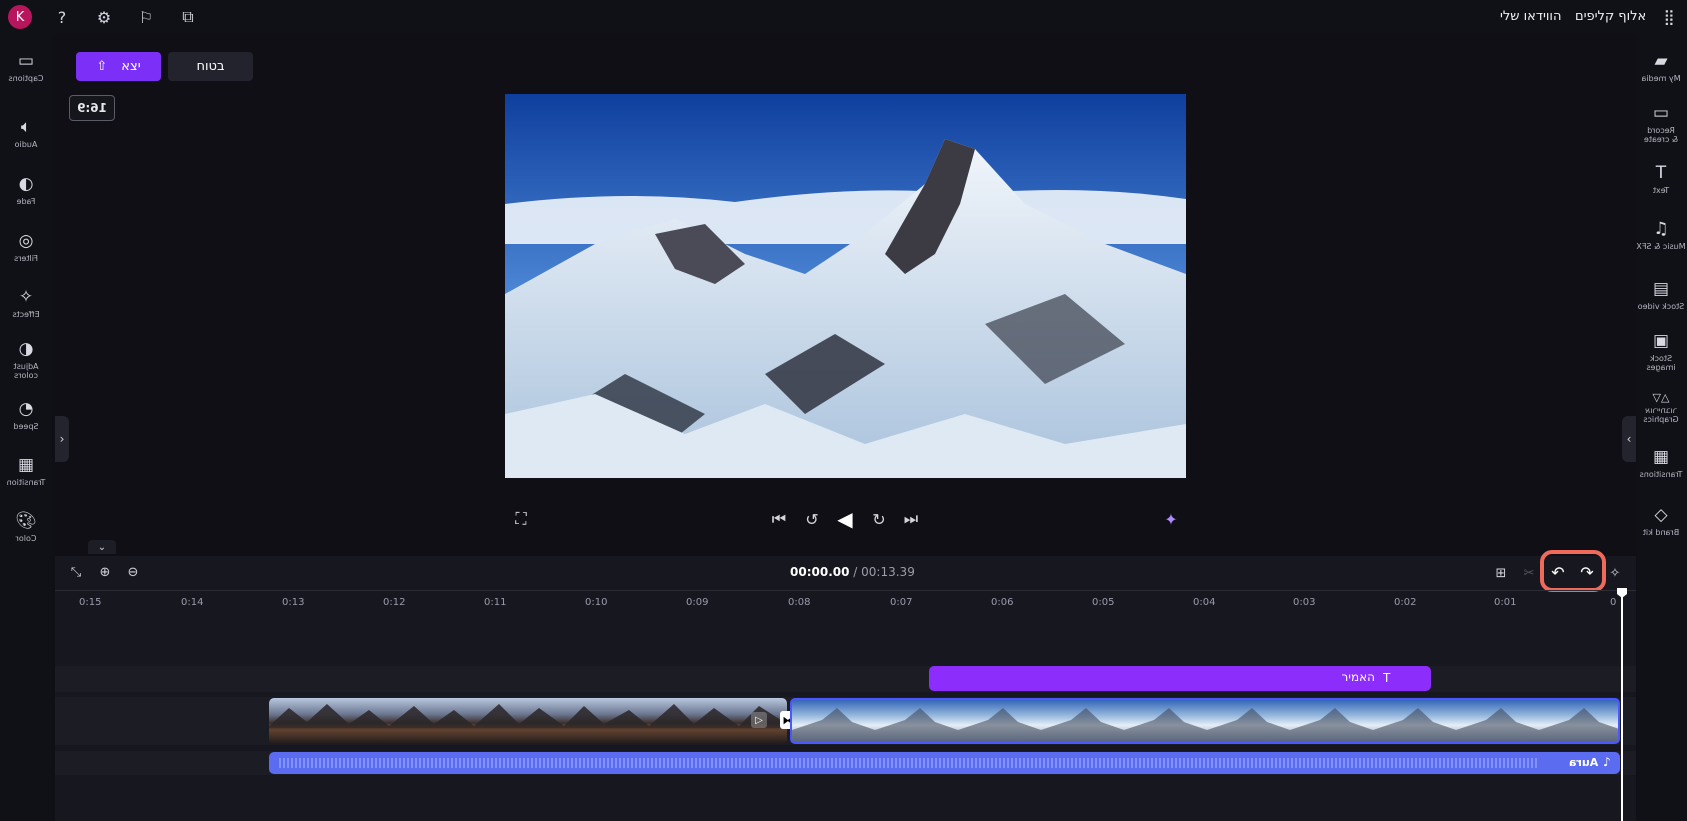 This screenshot has height=821, width=1687. I want to click on feedback-icon: ⚐, so click(146, 17).